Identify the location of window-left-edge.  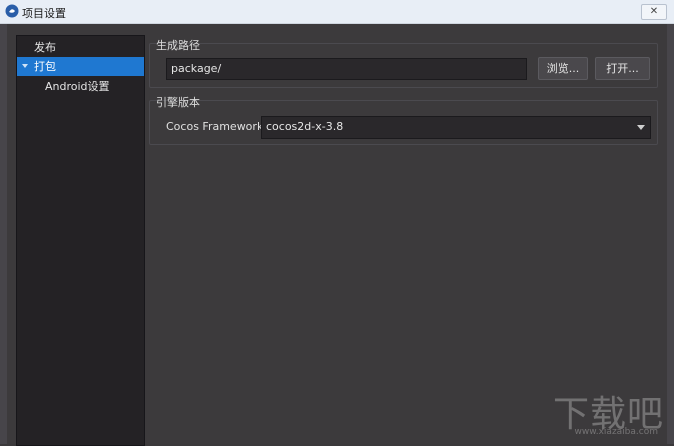
(3, 234).